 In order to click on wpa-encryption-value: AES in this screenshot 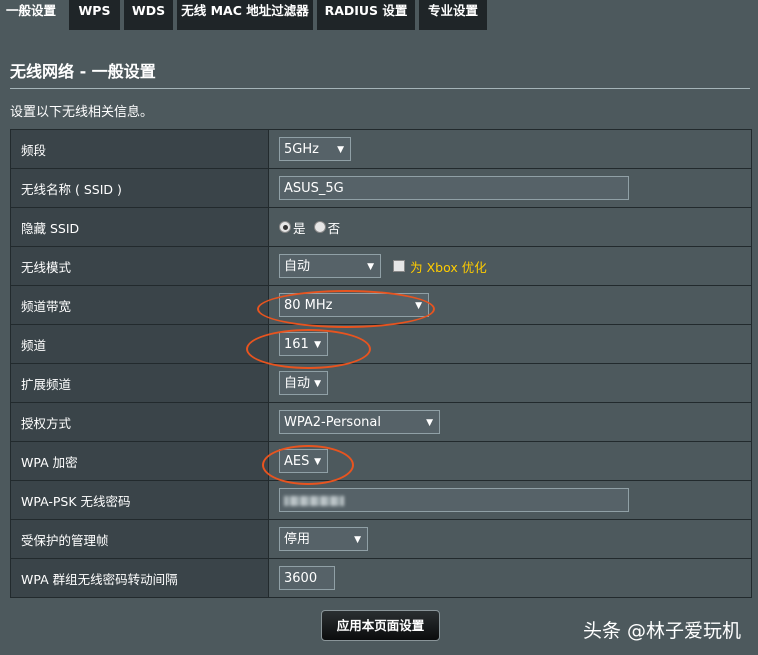, I will do `click(297, 461)`.